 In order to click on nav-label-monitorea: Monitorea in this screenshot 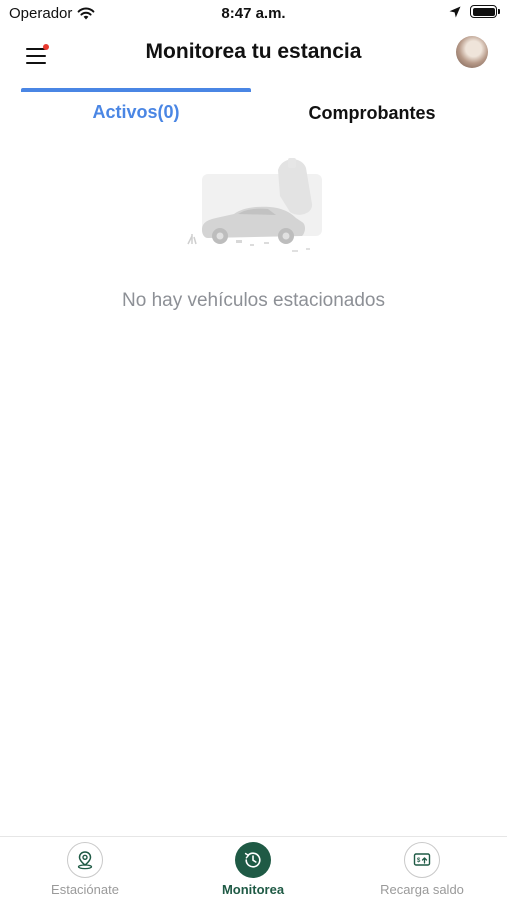, I will do `click(253, 889)`.